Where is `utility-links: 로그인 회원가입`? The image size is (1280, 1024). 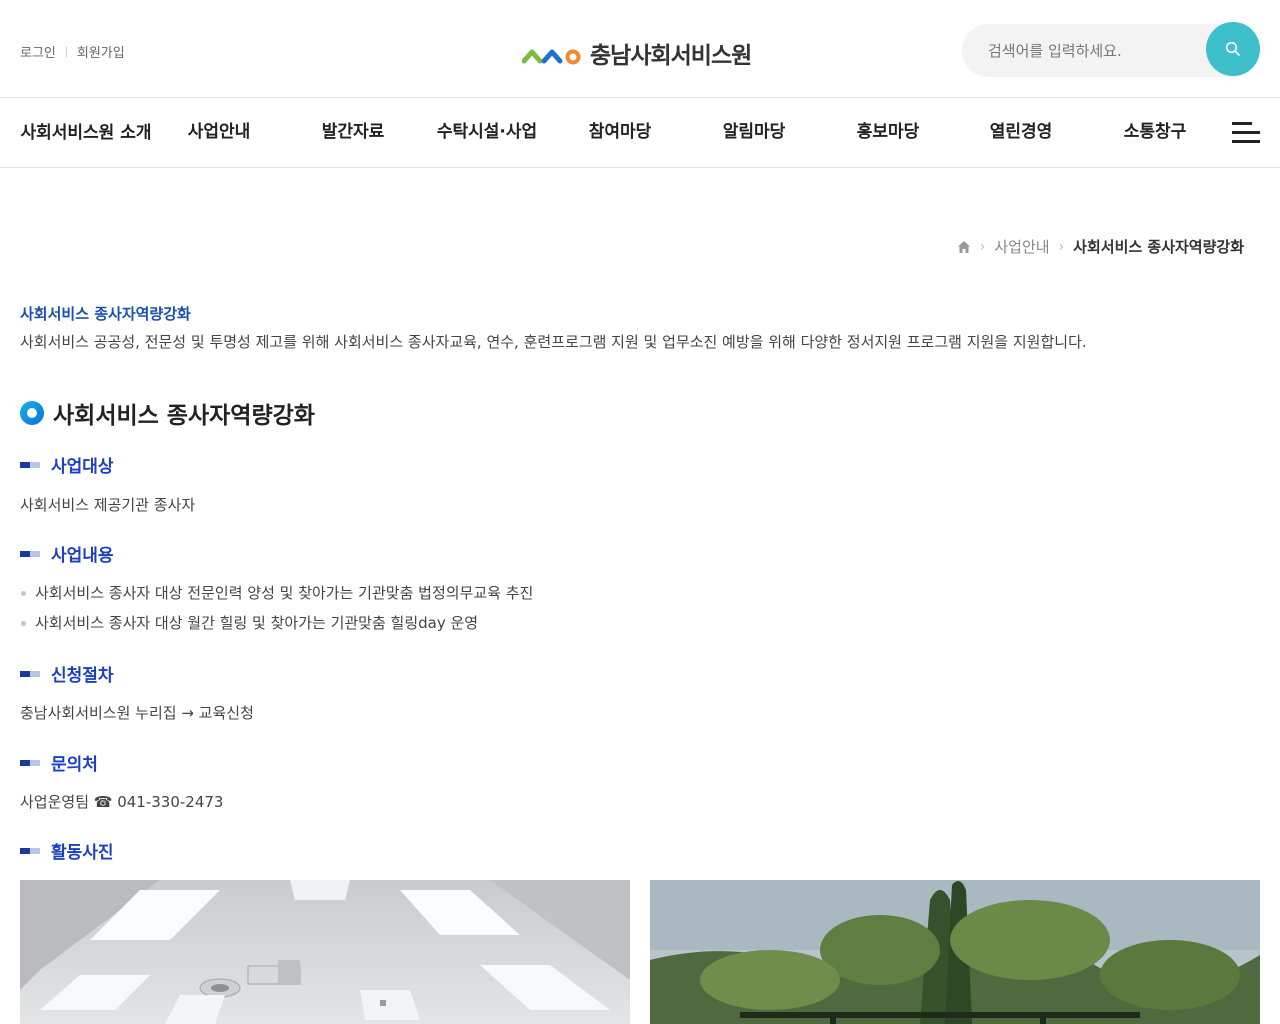 utility-links: 로그인 회원가입 is located at coordinates (72, 51).